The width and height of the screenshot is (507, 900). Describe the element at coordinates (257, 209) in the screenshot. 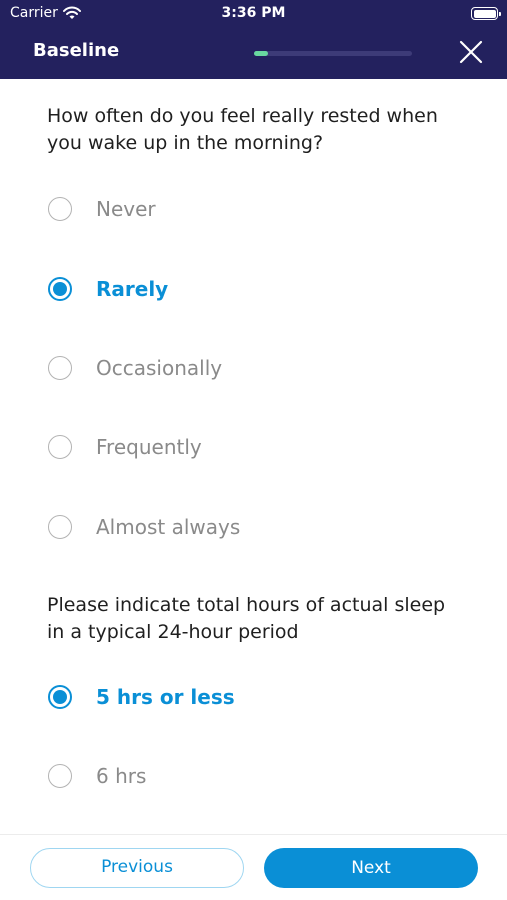

I see `option-never: Never` at that location.